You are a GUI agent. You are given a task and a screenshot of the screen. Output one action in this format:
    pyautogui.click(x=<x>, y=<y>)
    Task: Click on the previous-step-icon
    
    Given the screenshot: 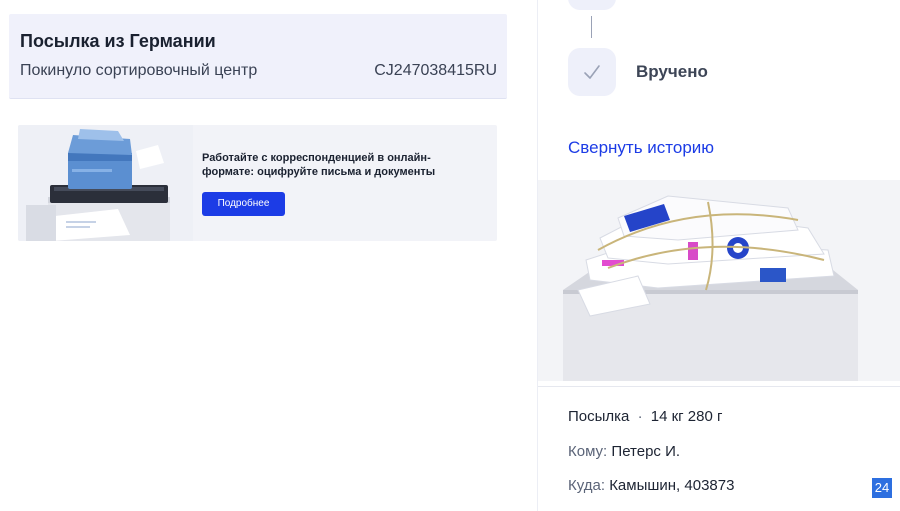 What is the action you would take?
    pyautogui.click(x=592, y=5)
    